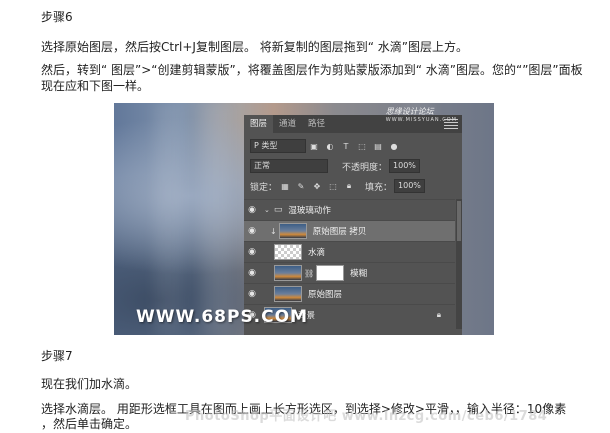 Image resolution: width=610 pixels, height=433 pixels. What do you see at coordinates (325, 295) in the screenshot?
I see `layer-name: 原始图层` at bounding box center [325, 295].